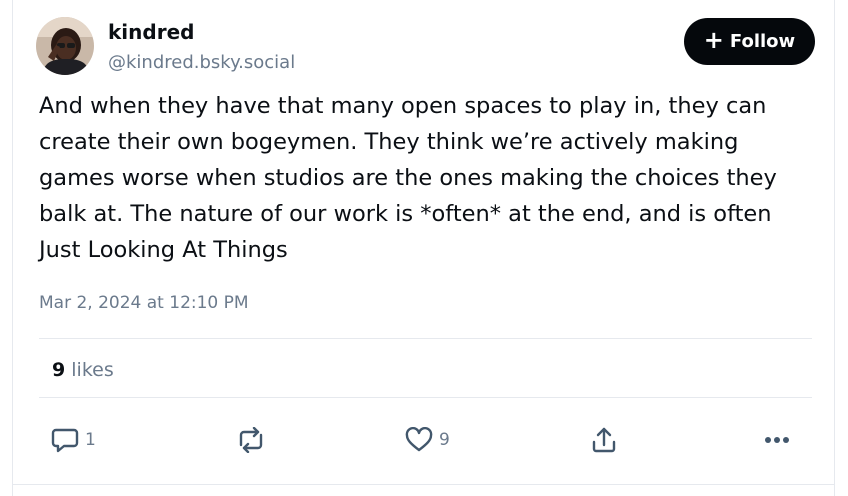 Image resolution: width=848 pixels, height=496 pixels. Describe the element at coordinates (713, 40) in the screenshot. I see `plus-icon: +` at that location.